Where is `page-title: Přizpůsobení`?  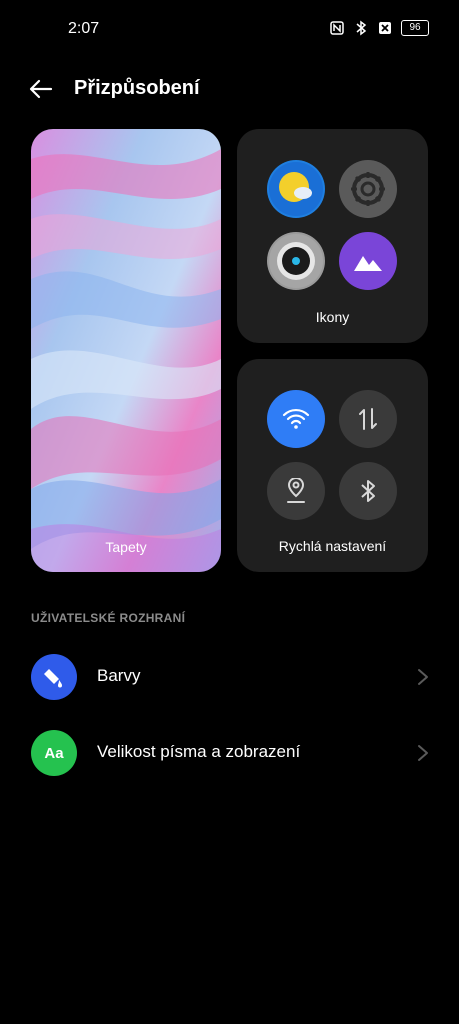
page-title: Přizpůsobení is located at coordinates (137, 88).